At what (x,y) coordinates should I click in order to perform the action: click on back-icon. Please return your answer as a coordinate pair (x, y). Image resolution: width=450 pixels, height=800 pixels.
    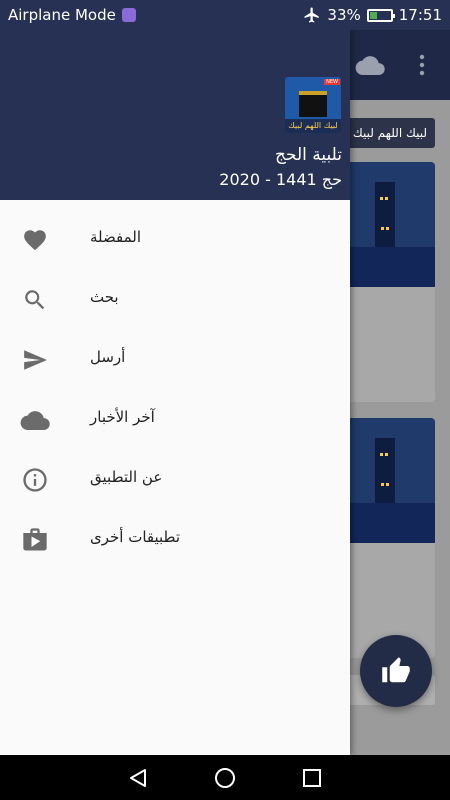
    Looking at the image, I should click on (138, 777).